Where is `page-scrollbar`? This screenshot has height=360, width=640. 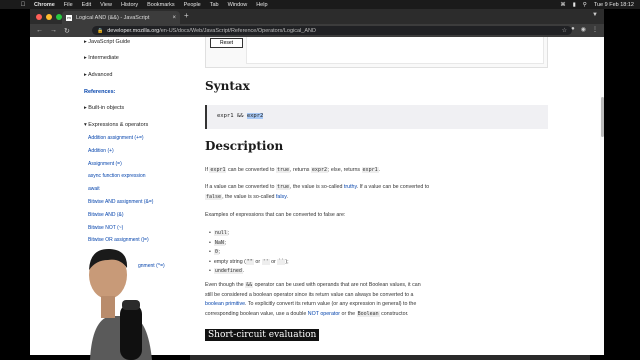 page-scrollbar is located at coordinates (602, 196).